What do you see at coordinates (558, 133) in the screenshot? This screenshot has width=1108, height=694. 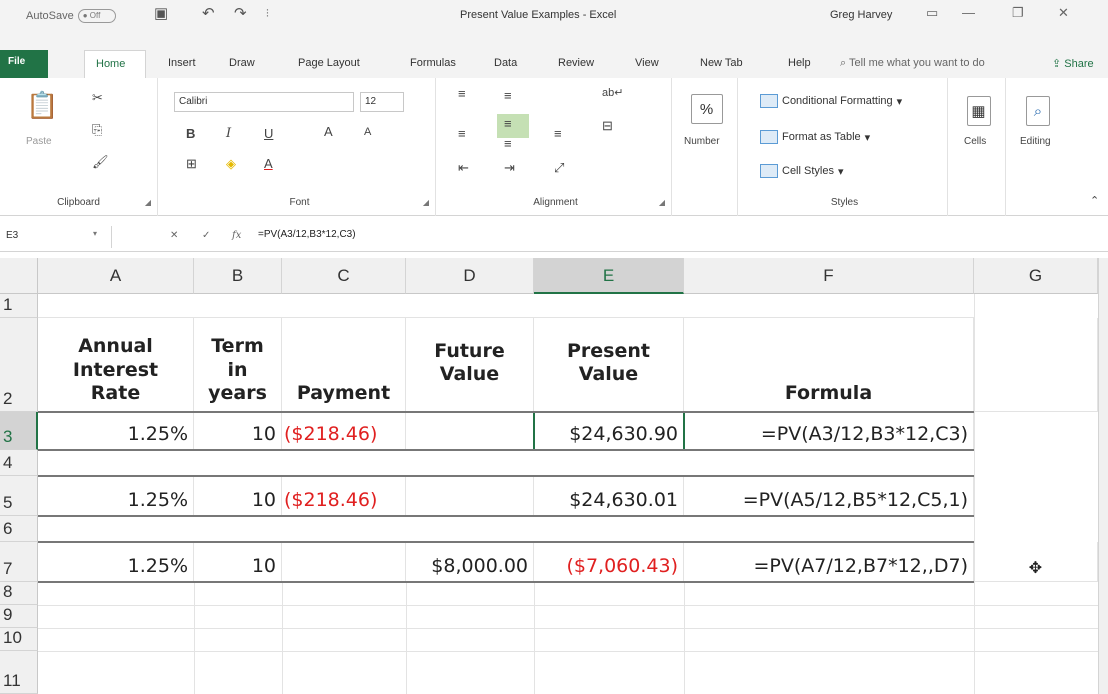 I see `align-right-icon: ≡` at bounding box center [558, 133].